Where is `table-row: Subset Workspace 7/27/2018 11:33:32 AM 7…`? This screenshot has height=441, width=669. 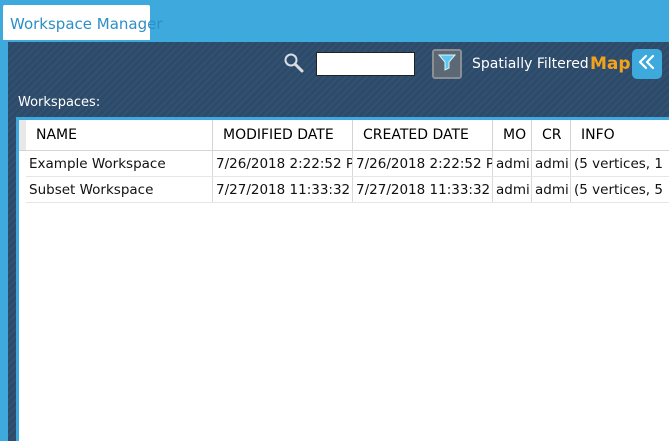
table-row: Subset Workspace 7/27/2018 11:33:32 AM 7… is located at coordinates (347, 190).